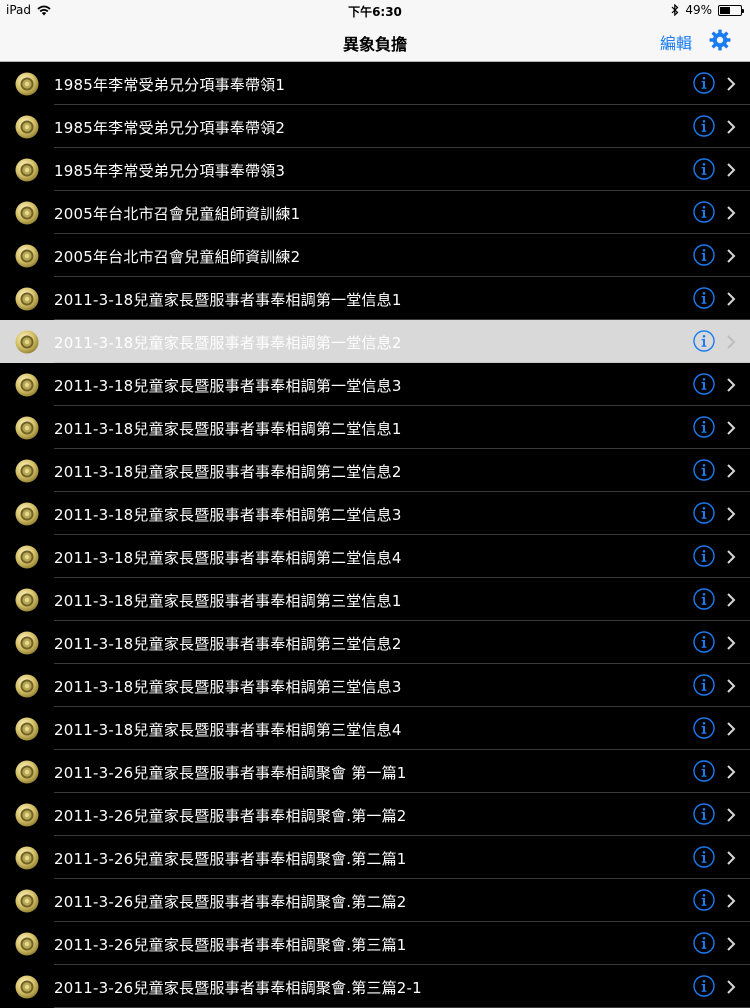 This screenshot has width=750, height=1008. What do you see at coordinates (170, 128) in the screenshot?
I see `list-item-label: 1985年李常受弟兄分項事奉帶領2` at bounding box center [170, 128].